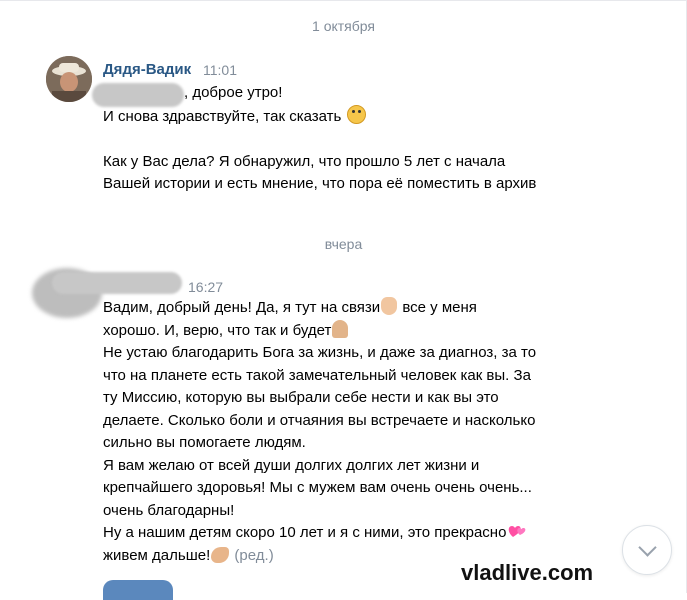 The width and height of the screenshot is (687, 600). Describe the element at coordinates (205, 287) in the screenshot. I see `message-time: 16:27` at that location.